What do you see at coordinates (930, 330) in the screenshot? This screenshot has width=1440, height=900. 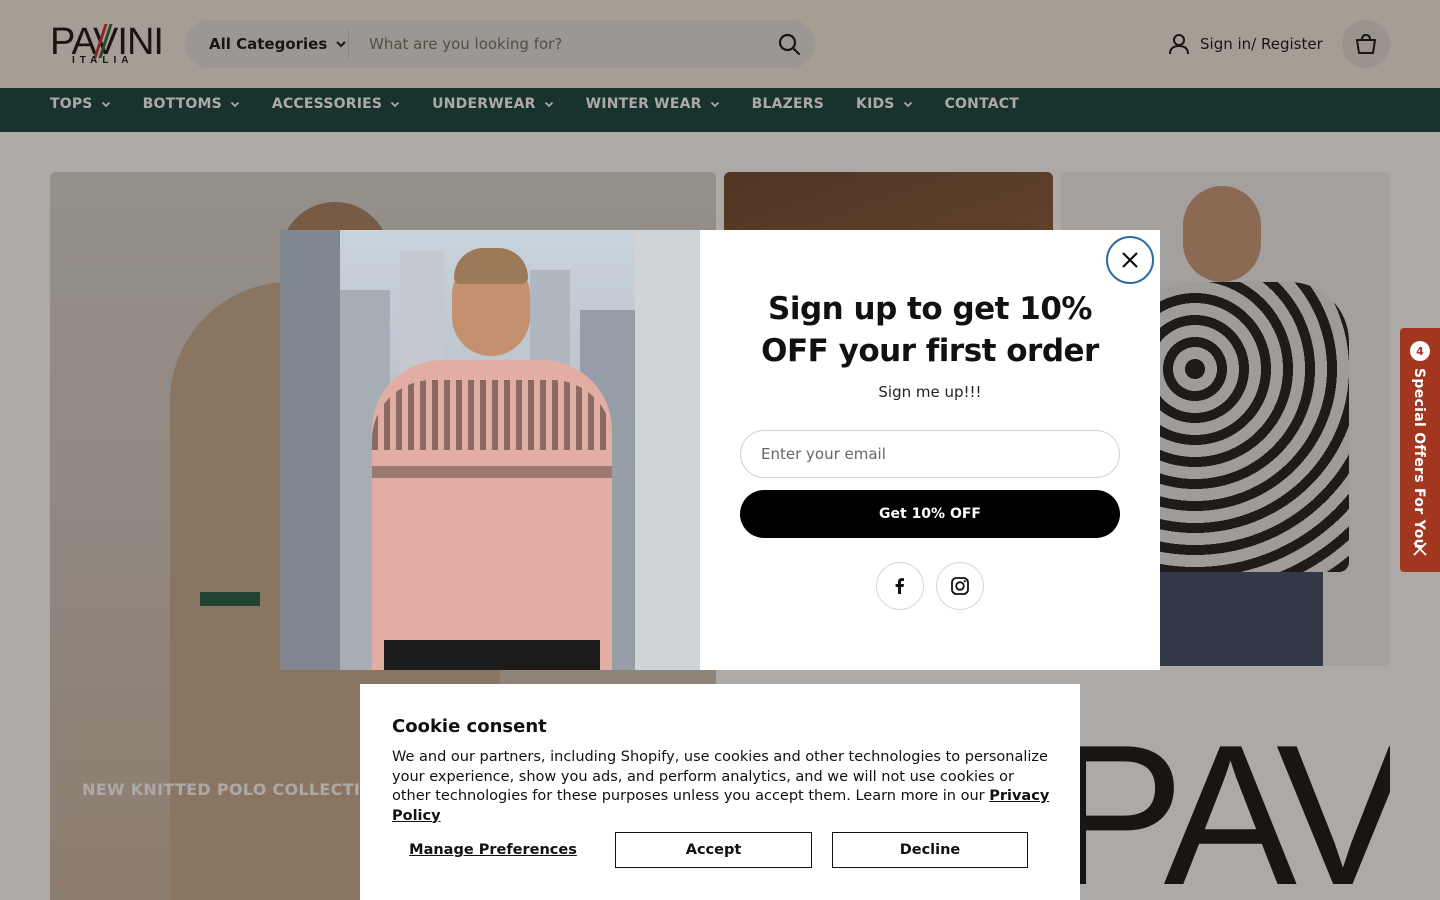 I see `signup-title: Sign up to get 10% OFF your first order` at bounding box center [930, 330].